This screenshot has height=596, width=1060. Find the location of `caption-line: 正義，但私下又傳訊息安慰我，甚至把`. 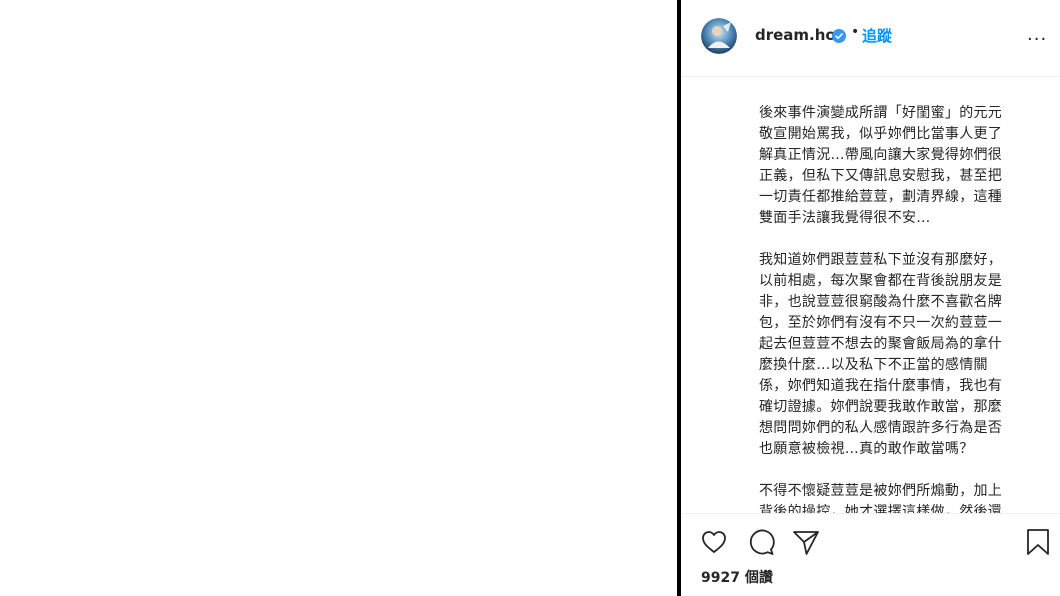

caption-line: 正義，但私下又傳訊息安慰我，甚至把 is located at coordinates (881, 176).